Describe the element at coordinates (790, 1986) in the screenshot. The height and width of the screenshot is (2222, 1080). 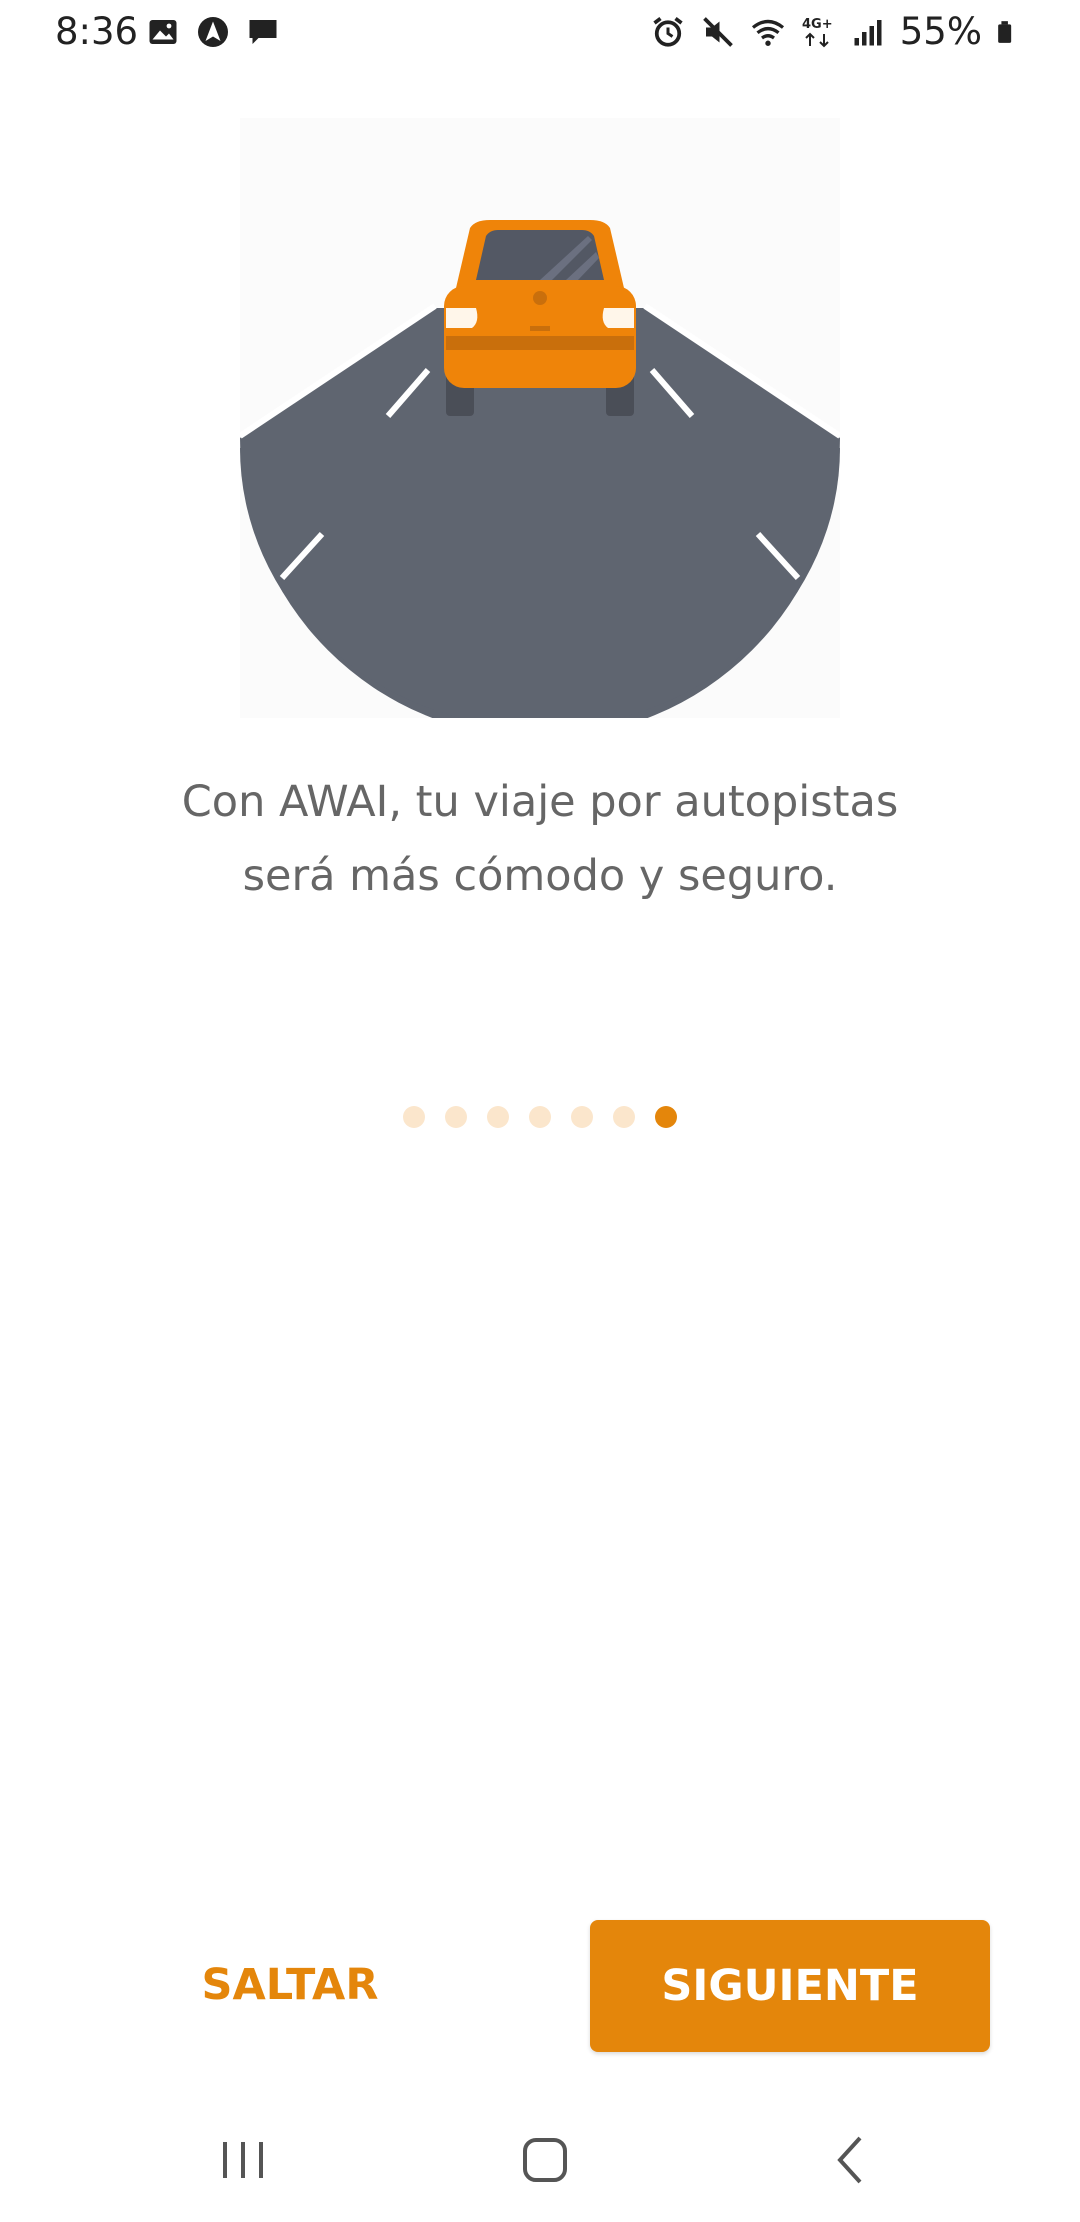
I see `next-button: SIGUIENTE` at that location.